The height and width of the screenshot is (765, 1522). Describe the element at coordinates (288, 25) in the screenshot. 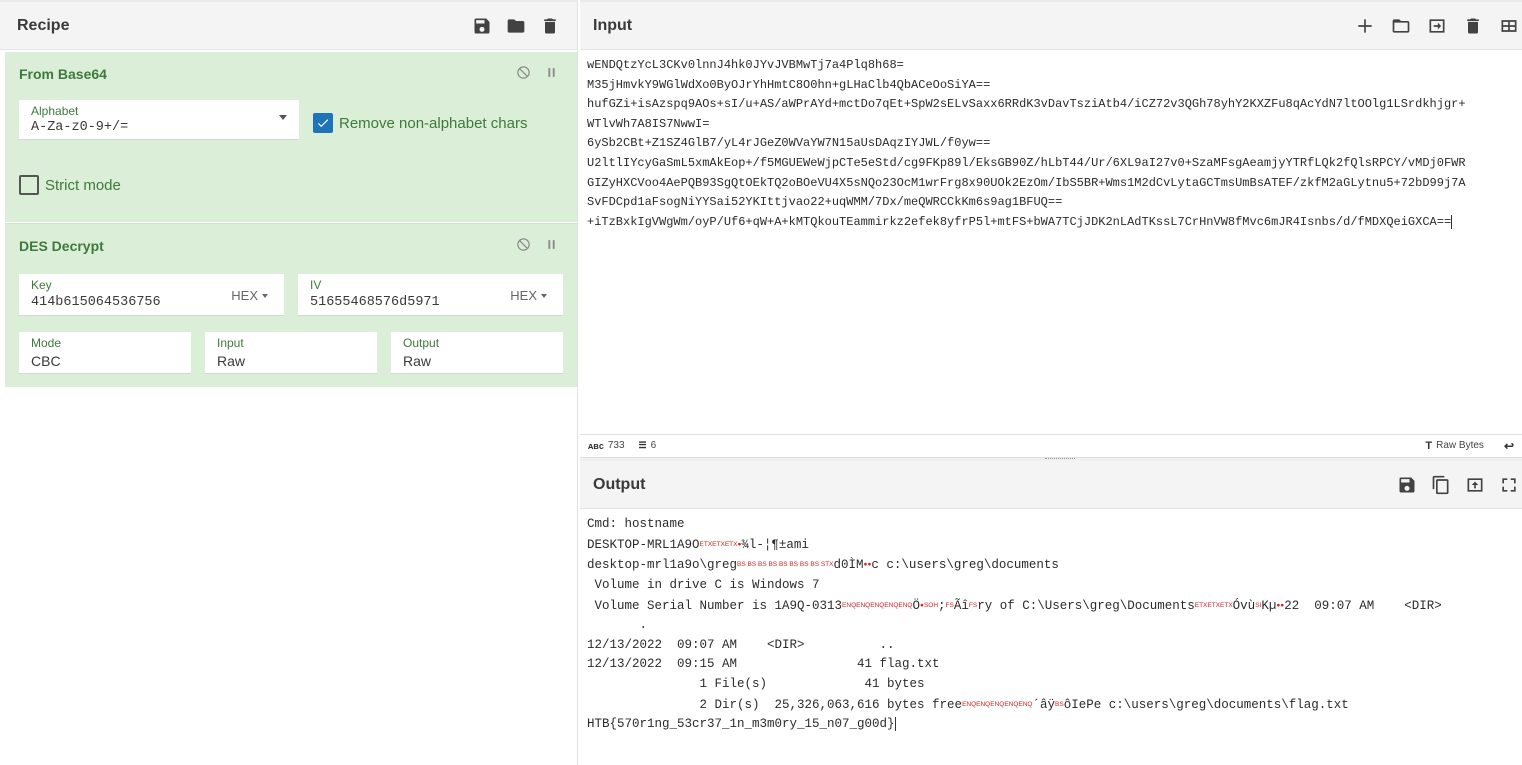

I see `recipe-header: Recipe` at that location.